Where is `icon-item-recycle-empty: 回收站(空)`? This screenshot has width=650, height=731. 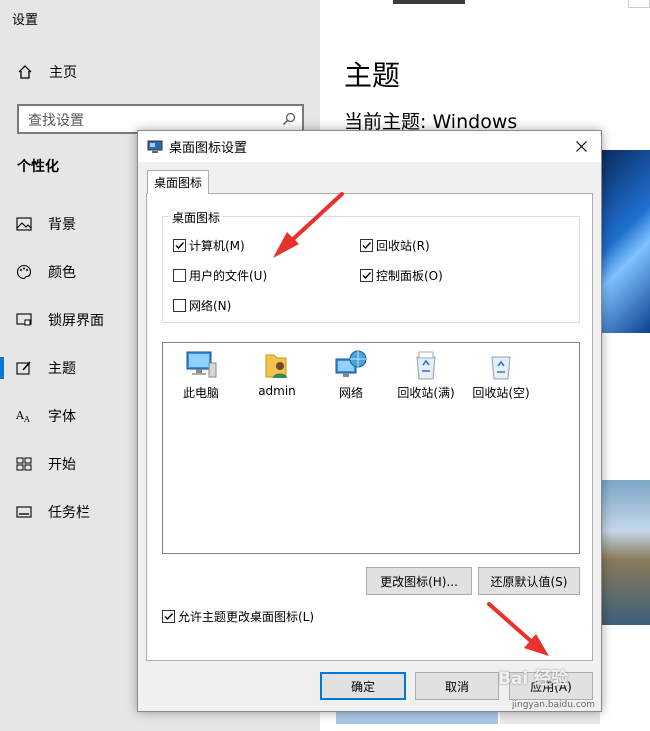
icon-item-recycle-empty: 回收站(空) is located at coordinates (501, 375).